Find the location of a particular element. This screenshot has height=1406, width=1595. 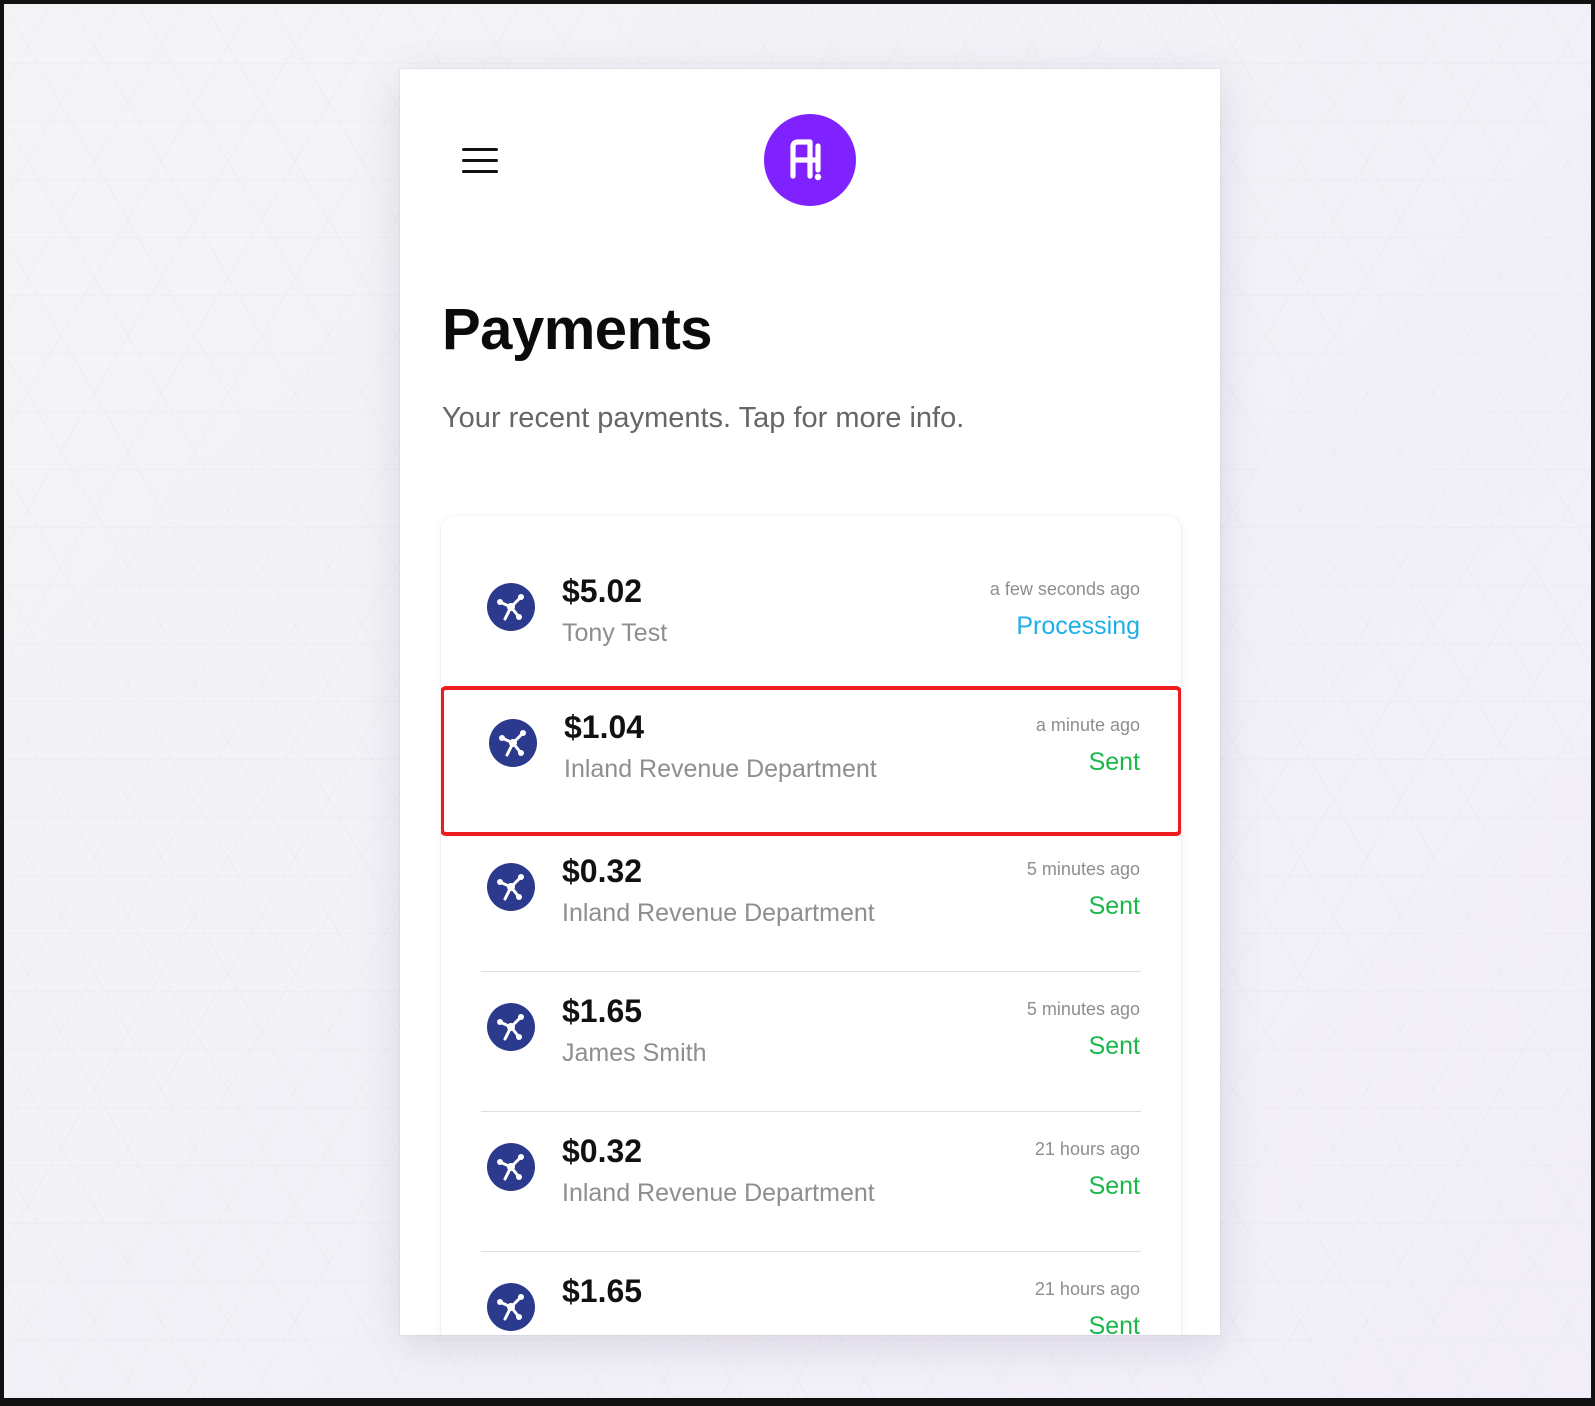

payment-row: $1.65 James Smith 5 minutes ago Sent is located at coordinates (811, 1040).